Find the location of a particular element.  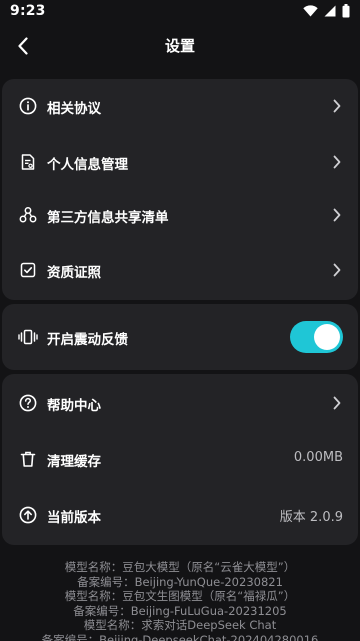

help-icon is located at coordinates (28, 403).